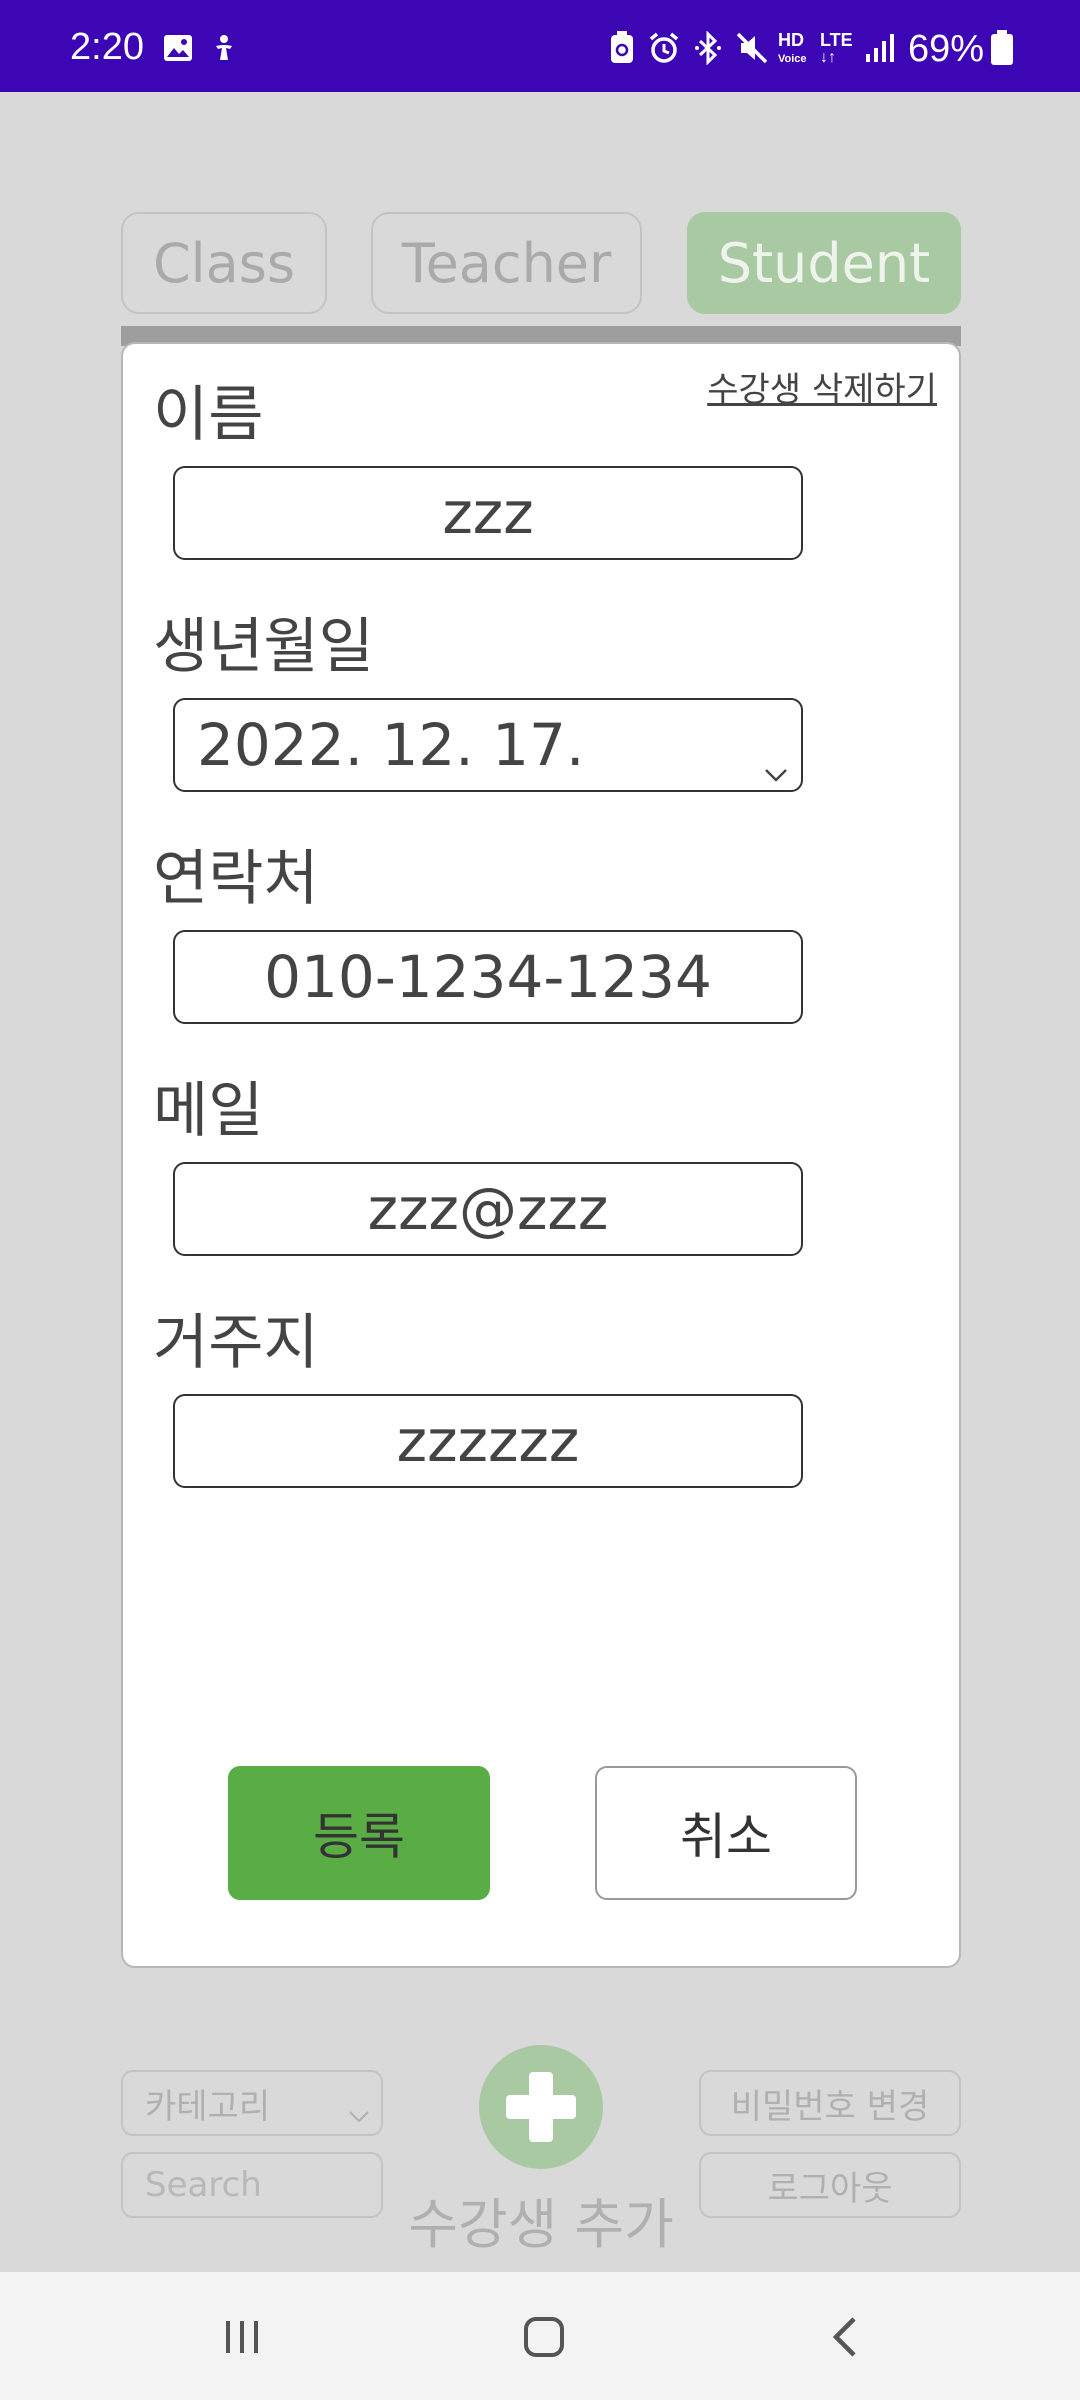  What do you see at coordinates (236, 879) in the screenshot?
I see `phone-label: 연락처` at bounding box center [236, 879].